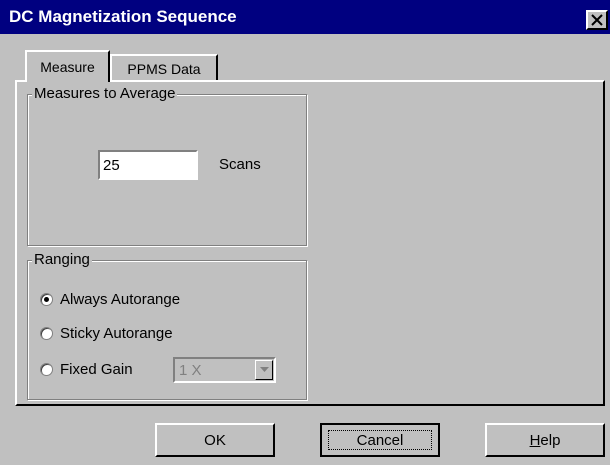 Image resolution: width=610 pixels, height=465 pixels. I want to click on radio-fixed-gain-label: Fixed Gain, so click(96, 369).